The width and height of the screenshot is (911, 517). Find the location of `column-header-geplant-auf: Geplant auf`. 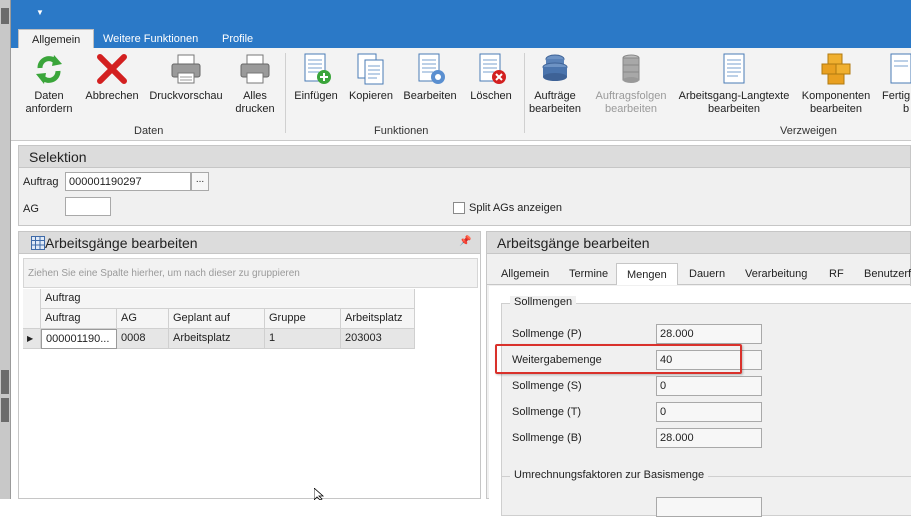

column-header-geplant-auf: Geplant auf is located at coordinates (217, 319).